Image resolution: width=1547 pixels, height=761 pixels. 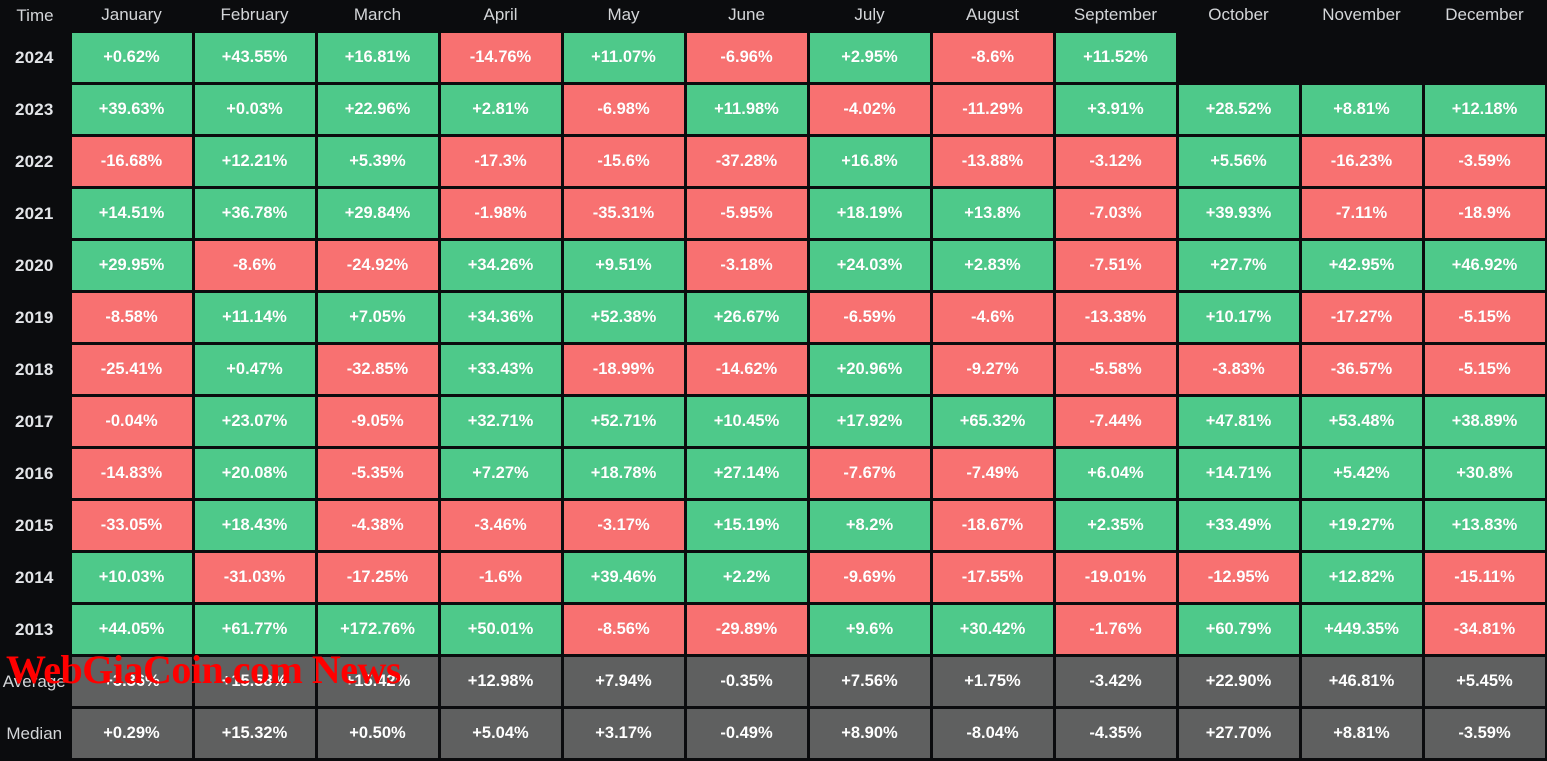 What do you see at coordinates (746, 317) in the screenshot?
I see `return-cell: +26.67%` at bounding box center [746, 317].